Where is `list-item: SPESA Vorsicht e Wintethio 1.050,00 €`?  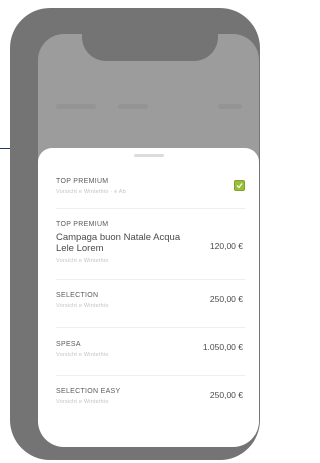
list-item: SPESA Vorsicht e Wintethio 1.050,00 € is located at coordinates (148, 351).